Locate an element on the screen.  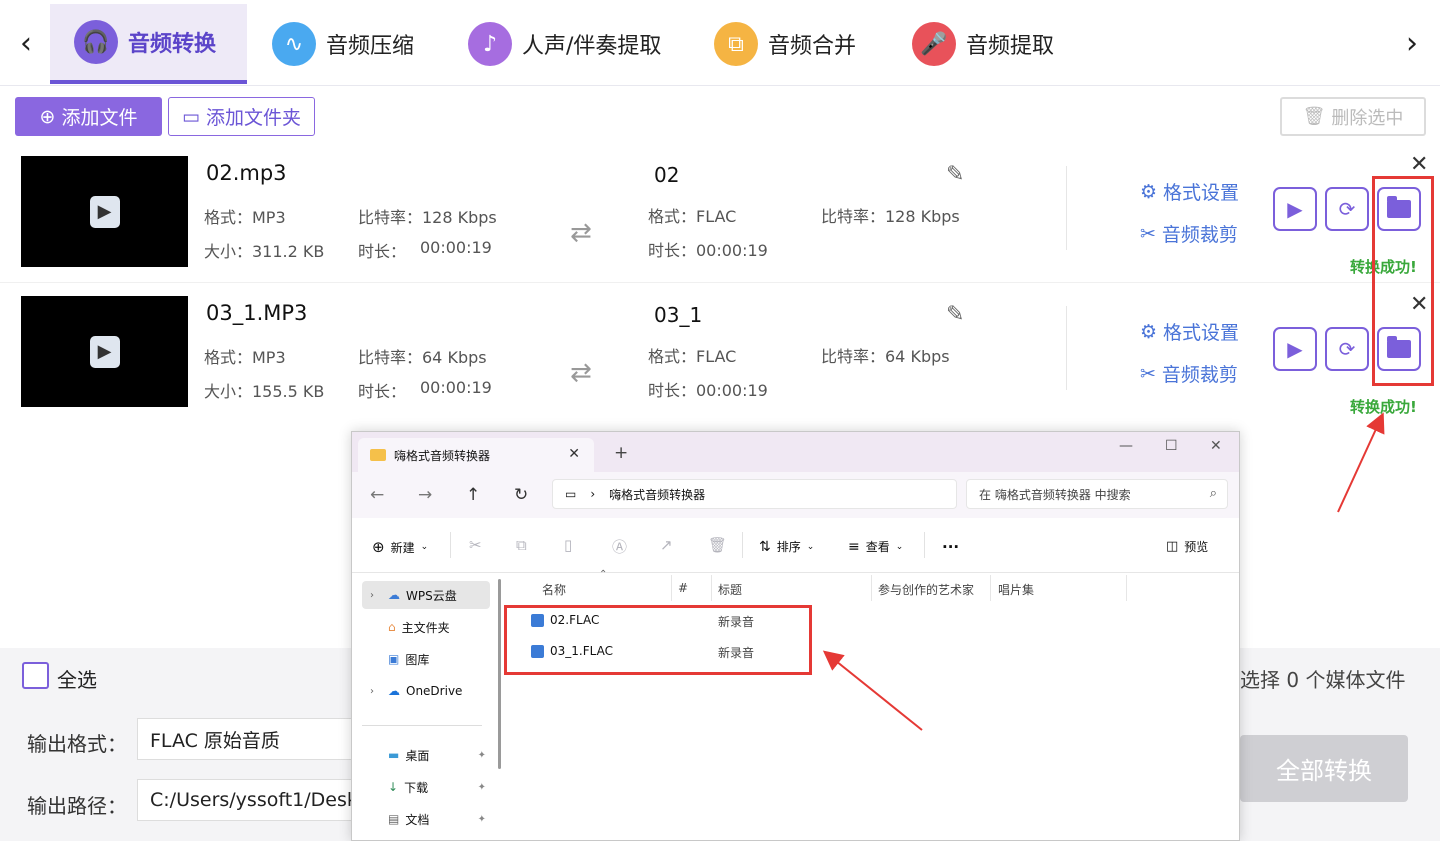
paste-icon: ▯ is located at coordinates (568, 545).